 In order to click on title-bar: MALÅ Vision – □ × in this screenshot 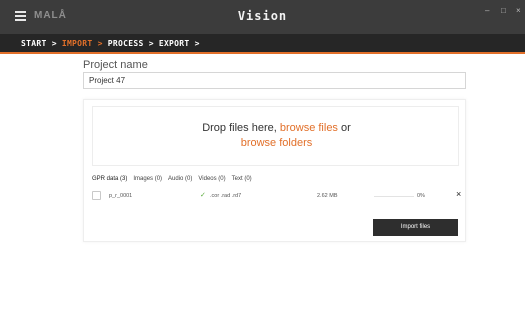, I will do `click(262, 17)`.